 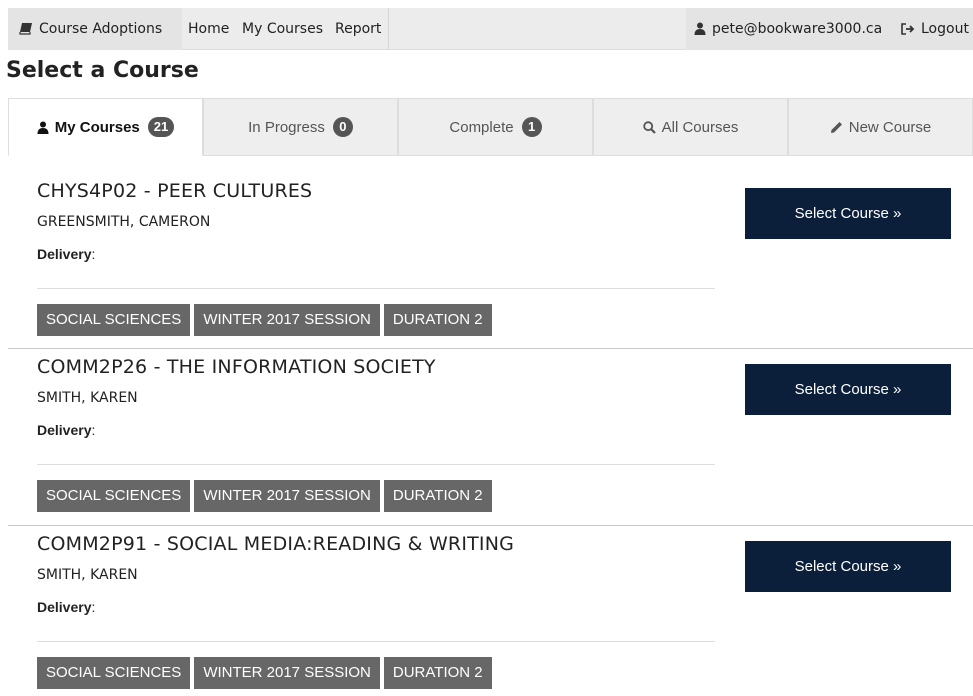 What do you see at coordinates (700, 127) in the screenshot?
I see `tab-label: All Courses` at bounding box center [700, 127].